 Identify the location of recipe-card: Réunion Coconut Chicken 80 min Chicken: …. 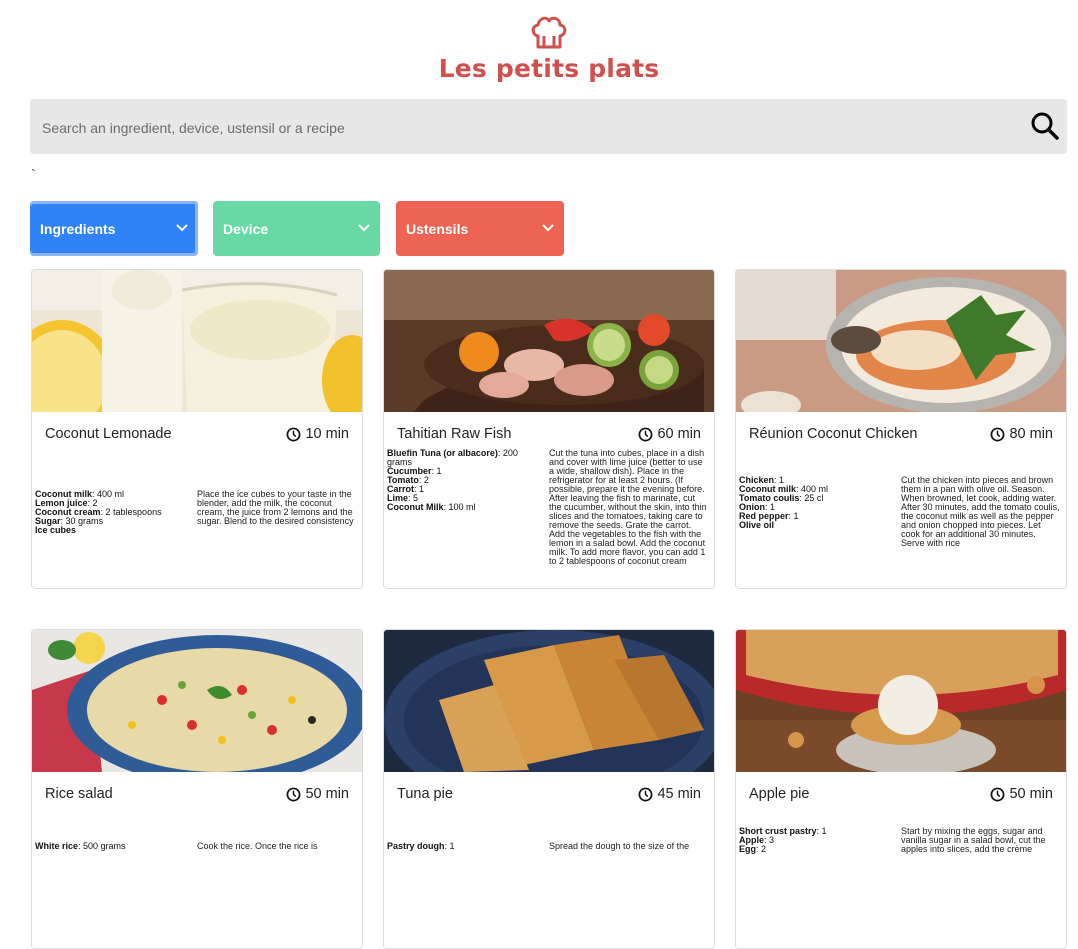
(901, 429).